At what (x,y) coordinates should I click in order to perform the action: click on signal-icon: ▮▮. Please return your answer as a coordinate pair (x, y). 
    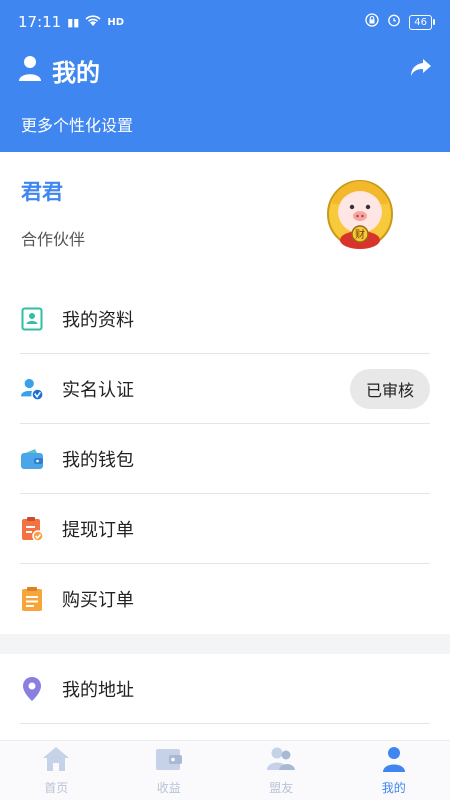
    Looking at the image, I should click on (73, 22).